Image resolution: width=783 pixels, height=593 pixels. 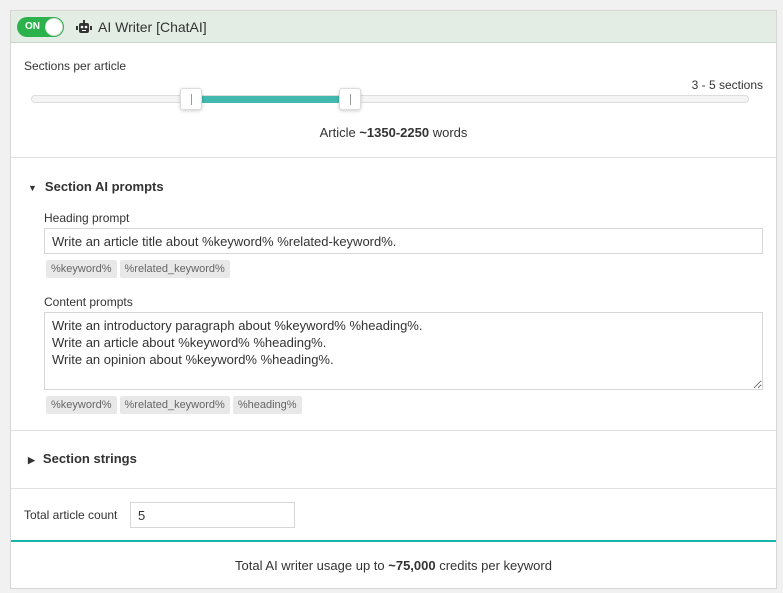 What do you see at coordinates (75, 66) in the screenshot?
I see `sections-label: Sections per article` at bounding box center [75, 66].